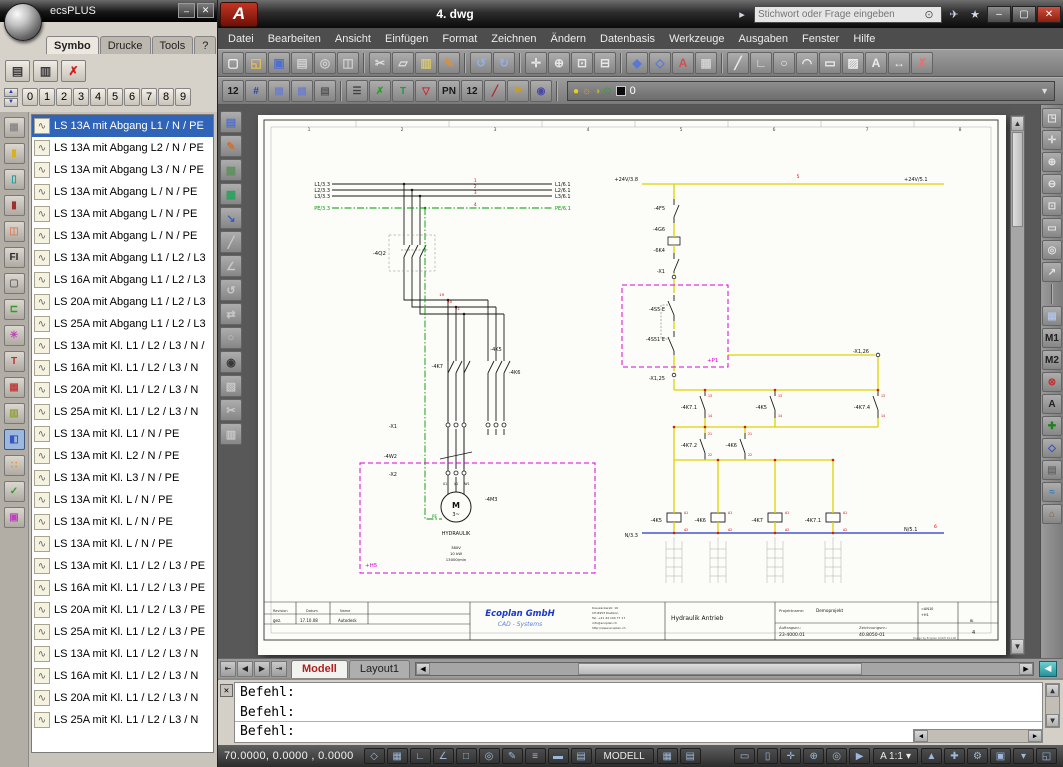 The image size is (1063, 767). What do you see at coordinates (380, 63) in the screenshot?
I see `toolbar-button-cut: ✂` at bounding box center [380, 63].